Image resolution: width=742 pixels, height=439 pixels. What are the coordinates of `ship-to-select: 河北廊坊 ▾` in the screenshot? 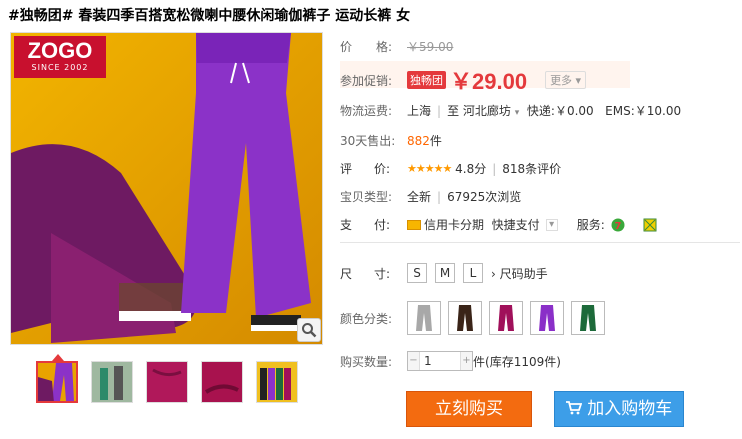 It's located at (491, 110).